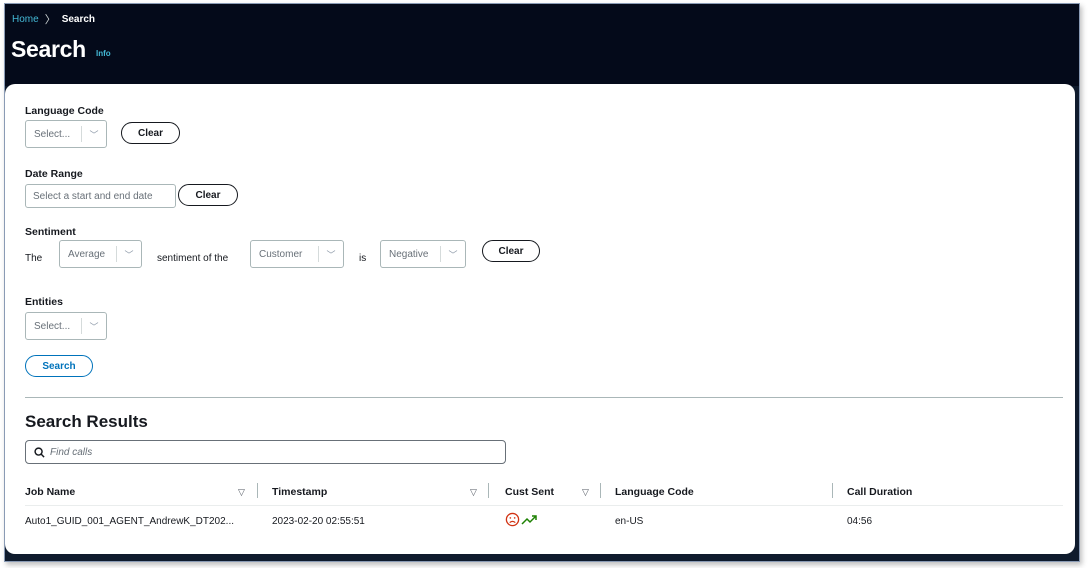 The width and height of the screenshot is (1089, 568). I want to click on info-link: Info, so click(103, 53).